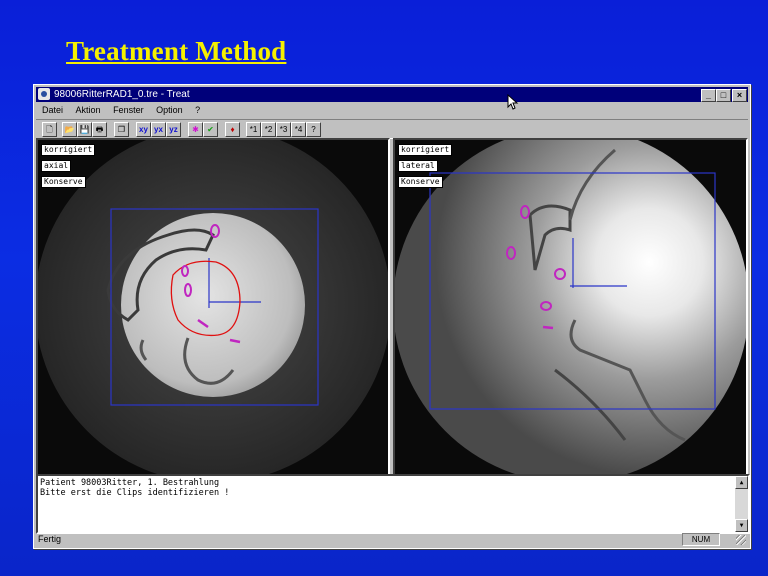  What do you see at coordinates (143, 129) in the screenshot?
I see `xy-view-icon: xy` at bounding box center [143, 129].